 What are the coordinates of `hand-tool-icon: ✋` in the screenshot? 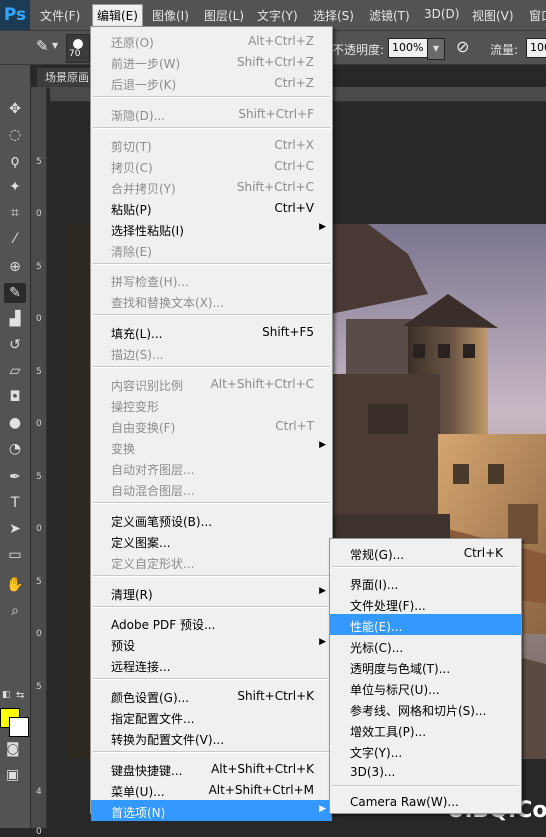 It's located at (15, 585).